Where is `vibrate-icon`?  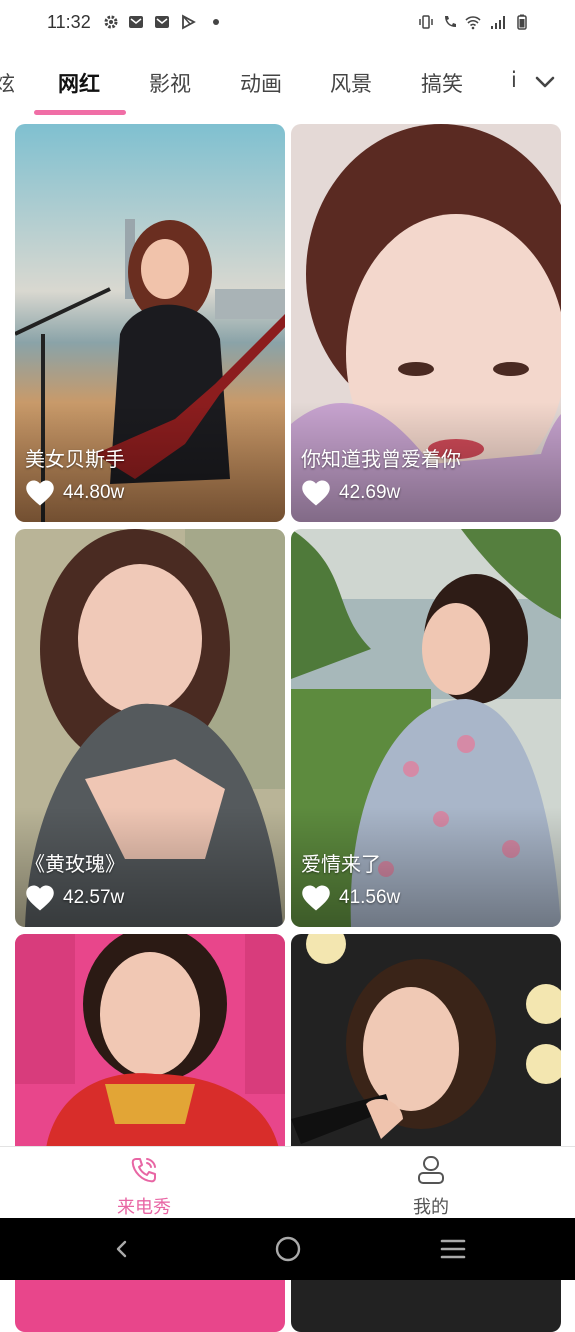 vibrate-icon is located at coordinates (426, 22).